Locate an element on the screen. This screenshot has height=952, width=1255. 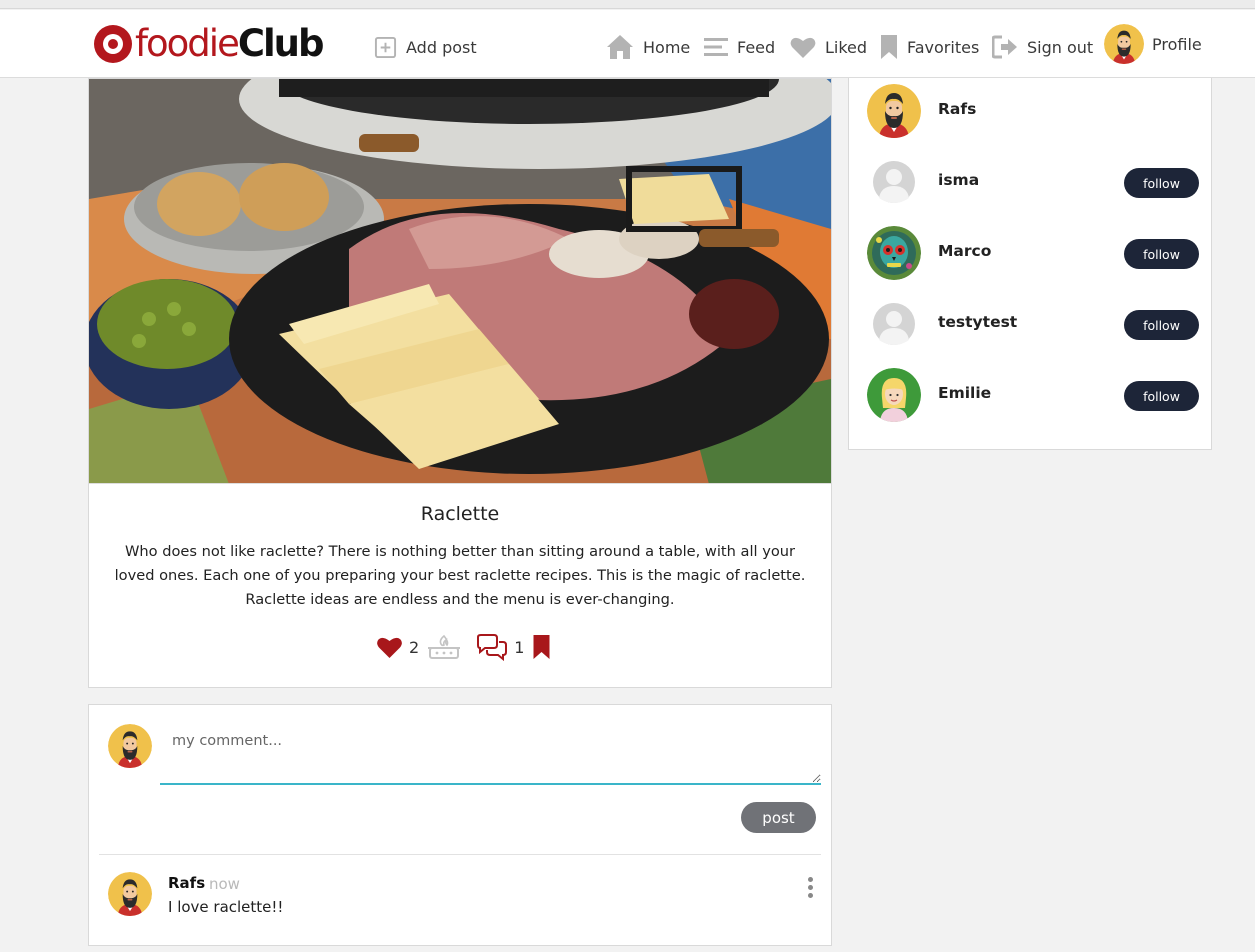
comment-time: now is located at coordinates (224, 884).